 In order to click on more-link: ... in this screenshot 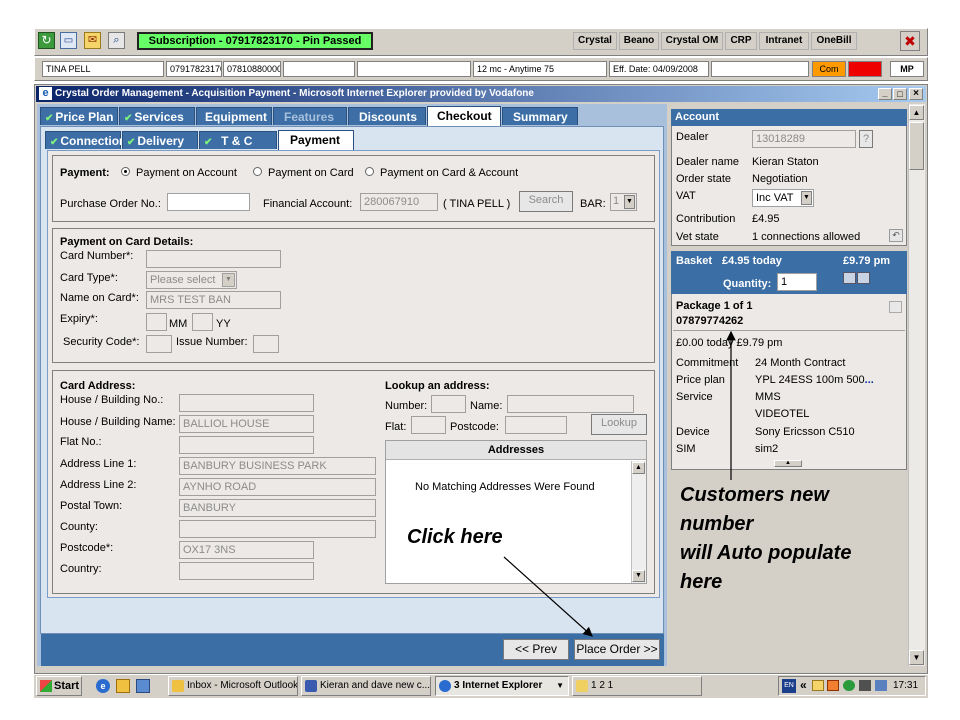, I will do `click(869, 380)`.